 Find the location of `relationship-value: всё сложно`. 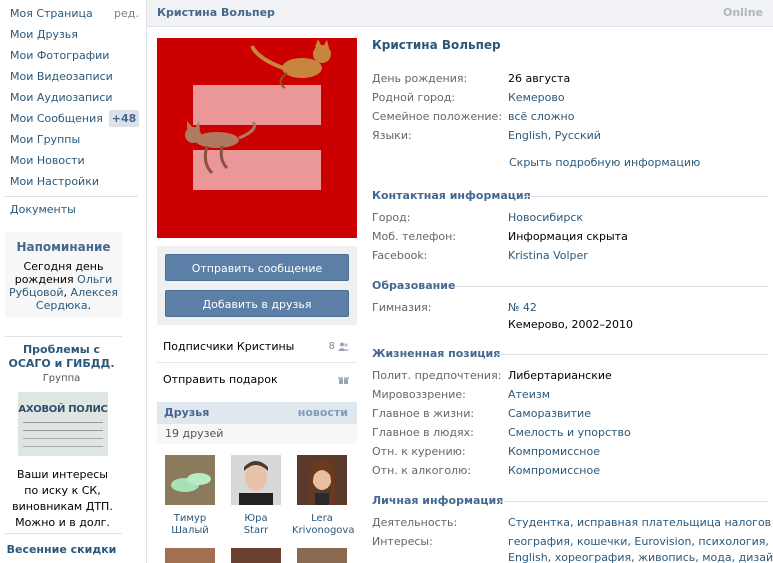

relationship-value: всё сложно is located at coordinates (541, 116).